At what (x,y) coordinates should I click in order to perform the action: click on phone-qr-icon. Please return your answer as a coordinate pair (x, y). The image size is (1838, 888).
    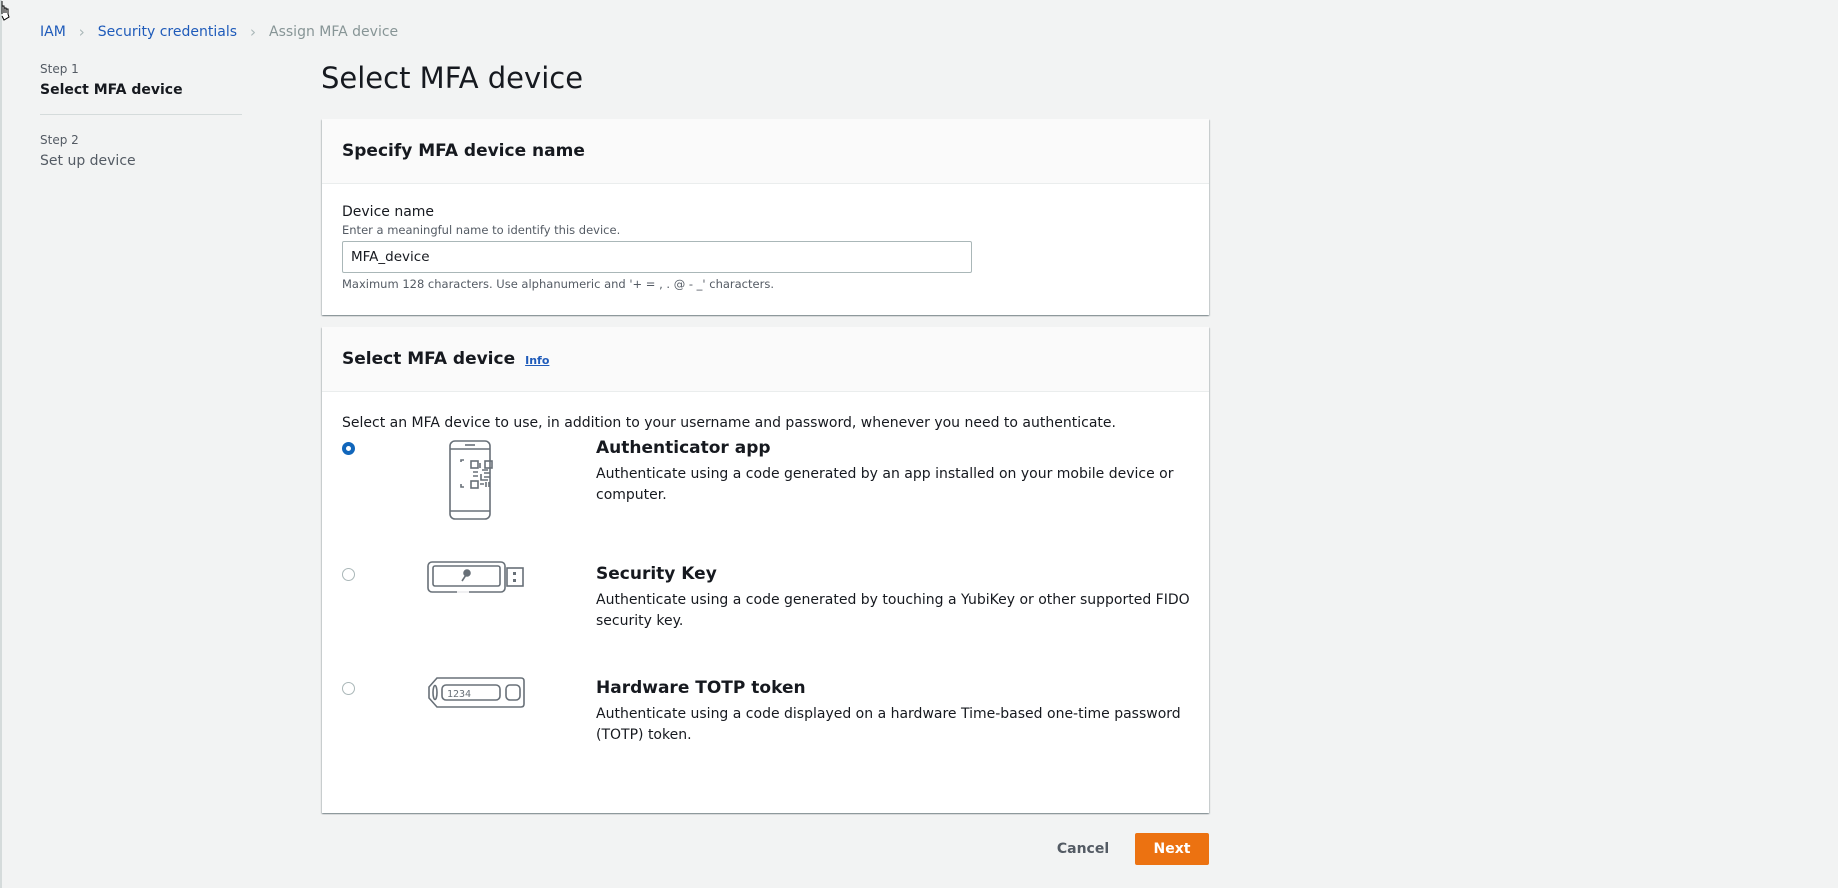
    Looking at the image, I should click on (471, 480).